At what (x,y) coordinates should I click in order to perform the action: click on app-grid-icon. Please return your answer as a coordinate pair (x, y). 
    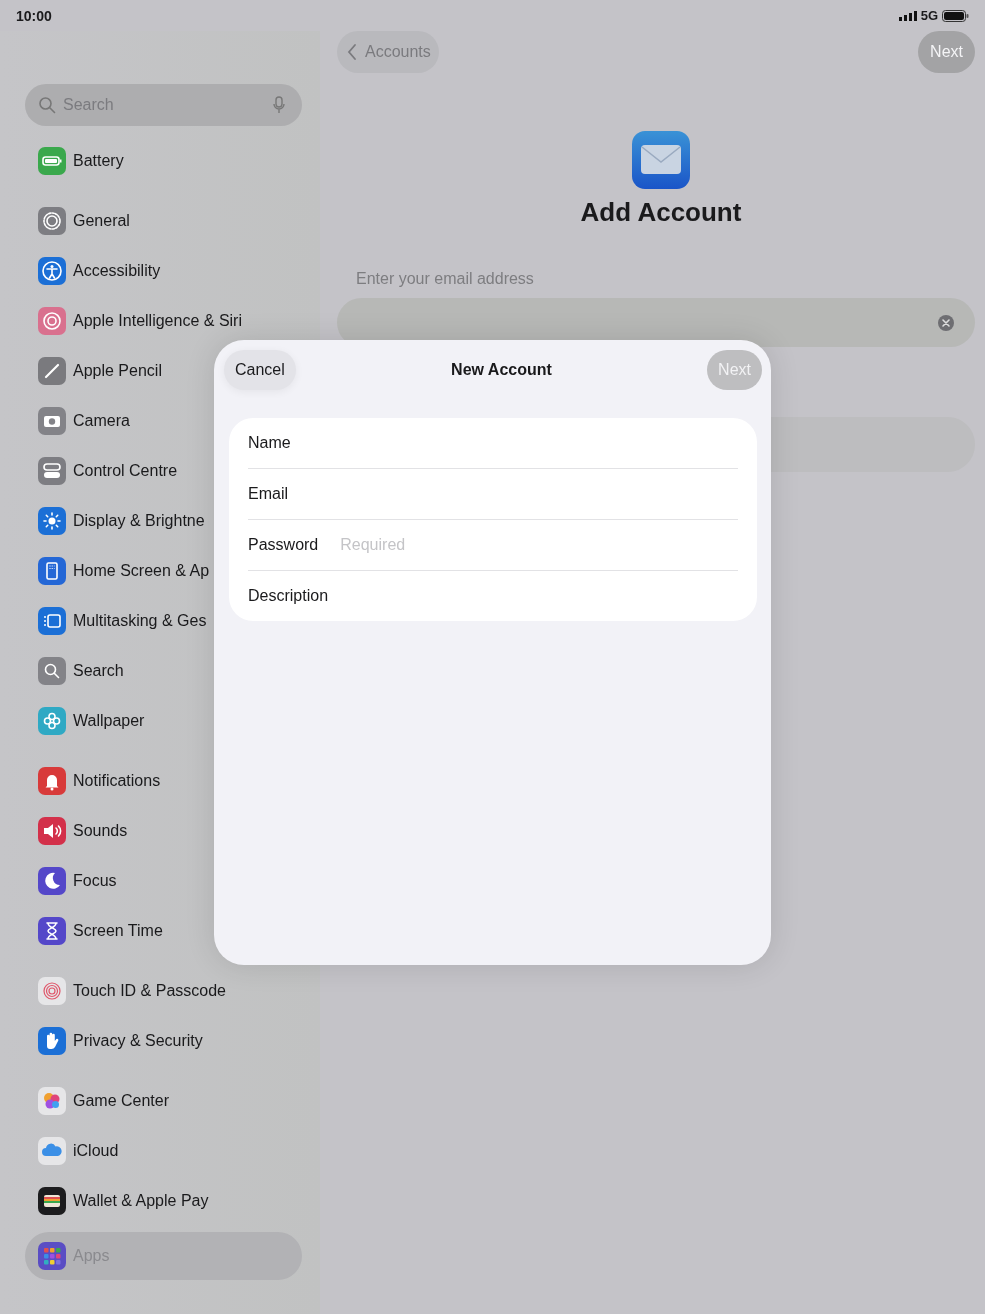
    Looking at the image, I should click on (52, 1256).